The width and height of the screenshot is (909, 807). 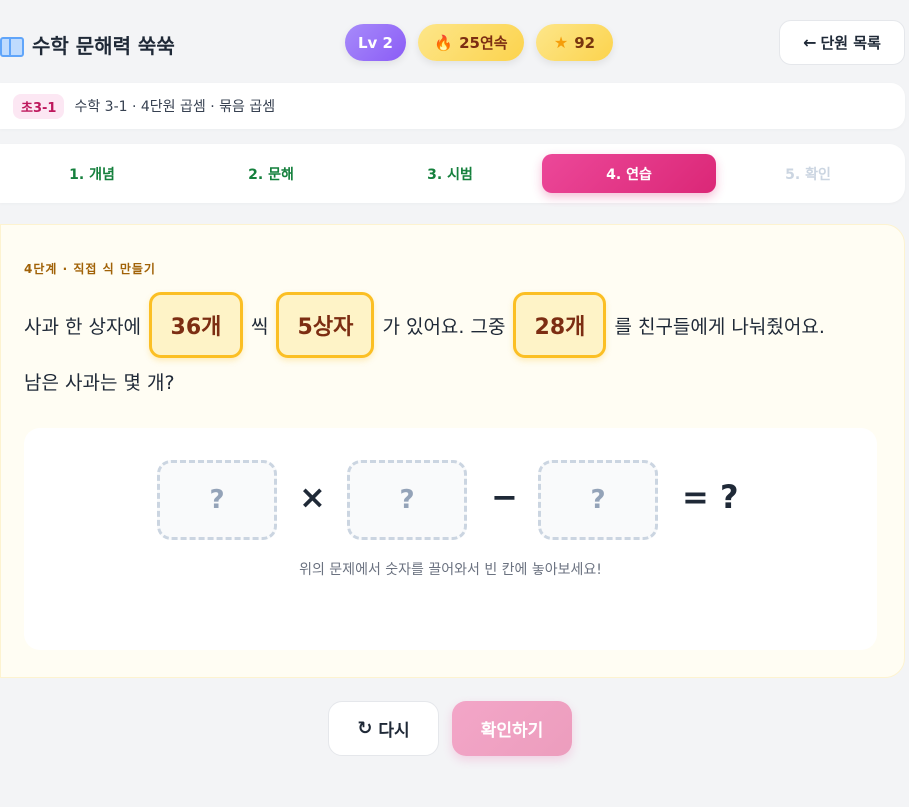 I want to click on refresh-icon: ↻, so click(x=365, y=728).